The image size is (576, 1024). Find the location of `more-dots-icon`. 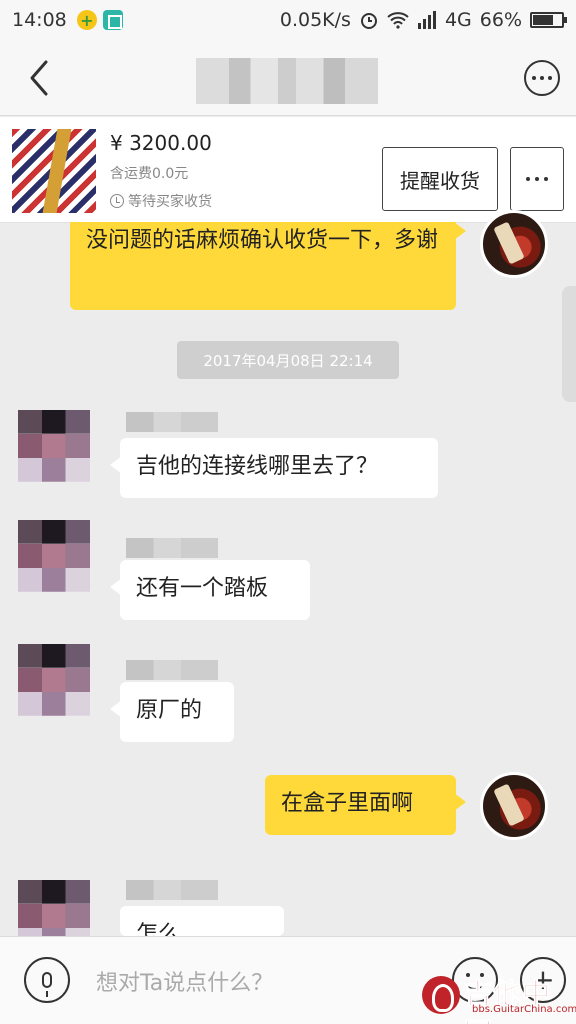

more-dots-icon is located at coordinates (537, 179).